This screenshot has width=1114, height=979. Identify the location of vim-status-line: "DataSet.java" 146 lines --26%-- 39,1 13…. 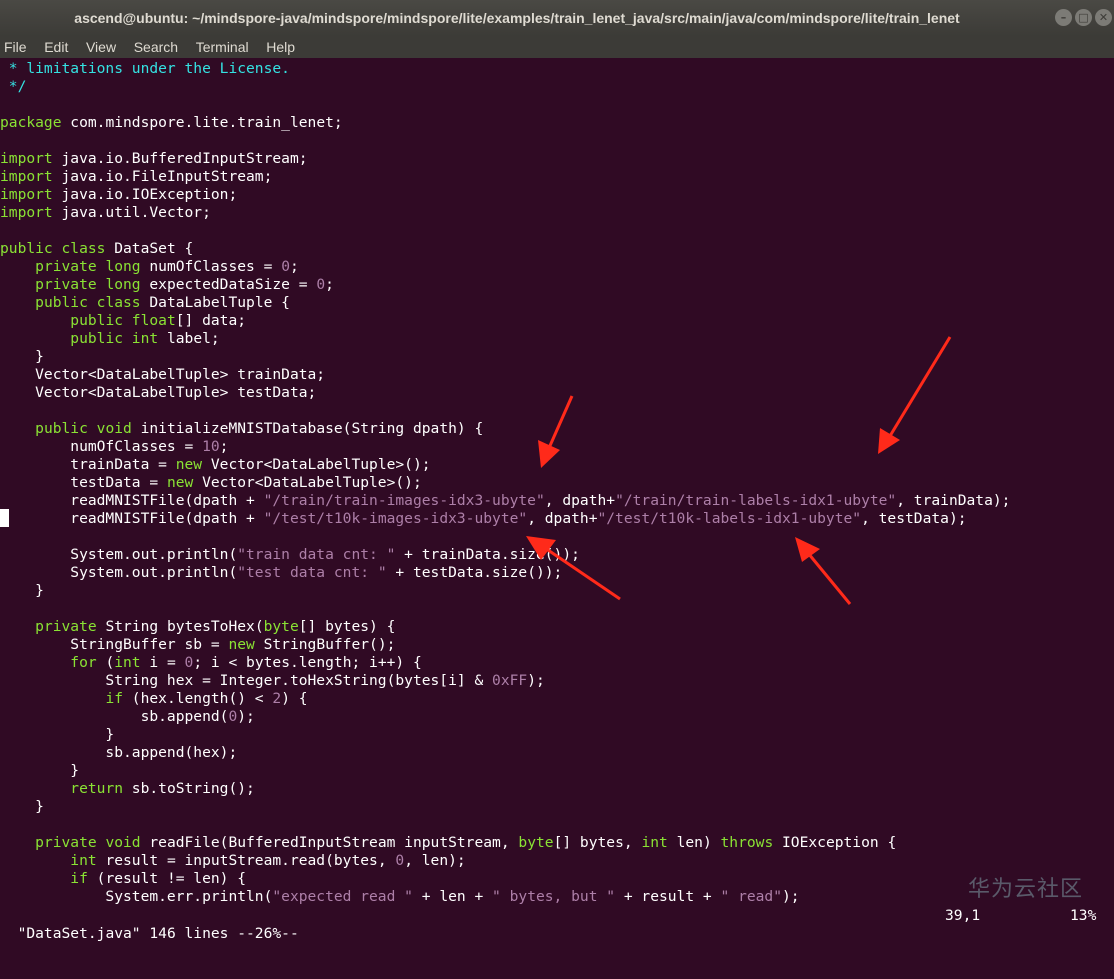
(557, 924).